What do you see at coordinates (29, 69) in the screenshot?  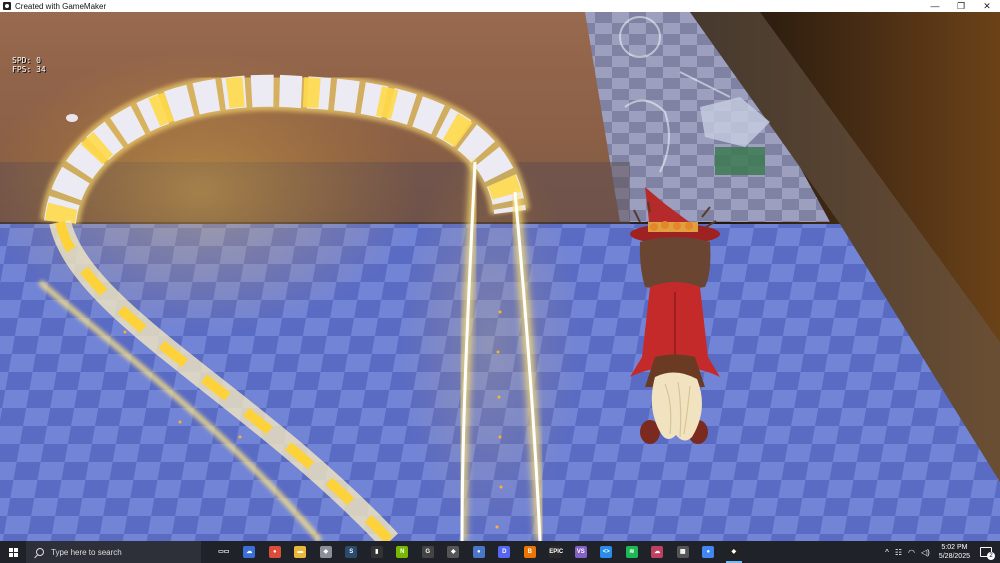 I see `fps-readout: FPS: 34` at bounding box center [29, 69].